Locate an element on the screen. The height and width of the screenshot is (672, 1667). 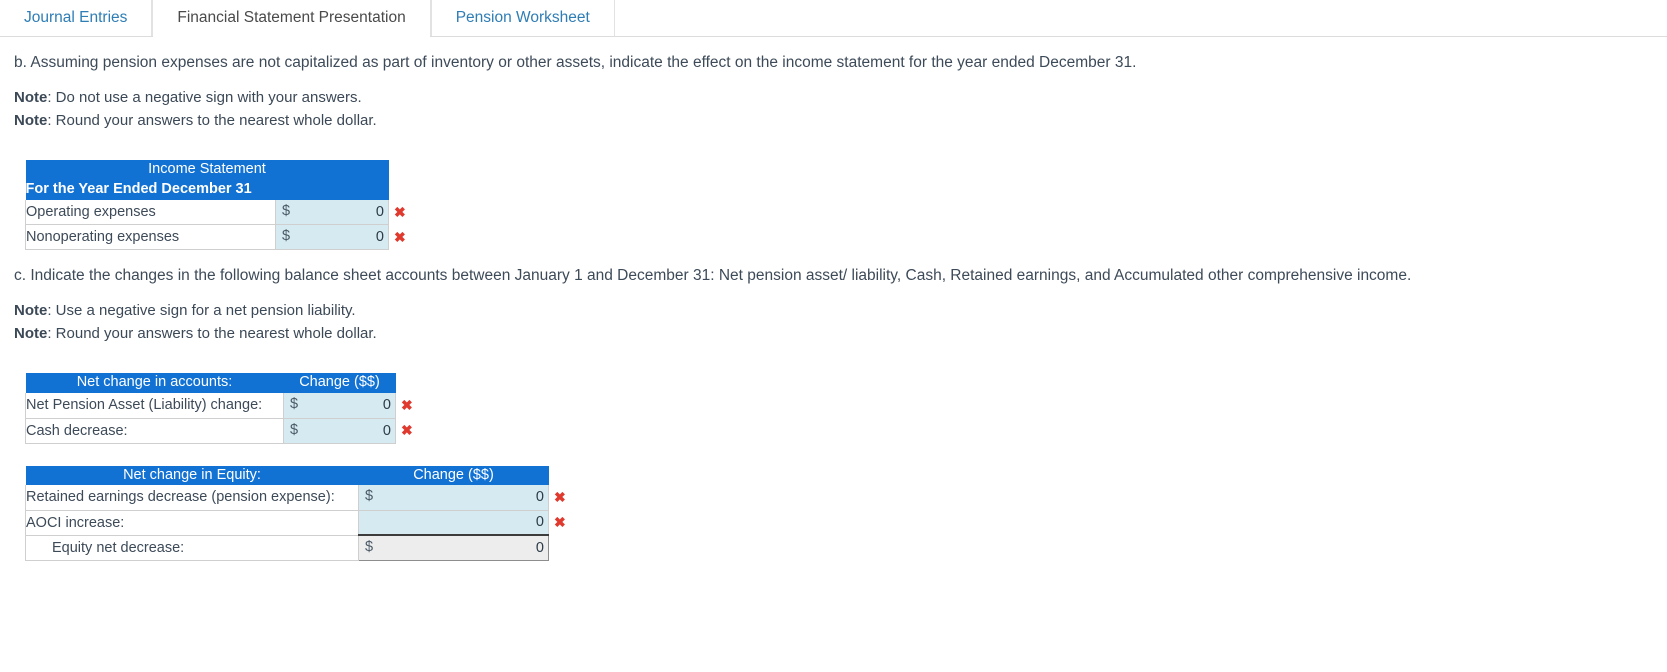
row-label-nonoperating-expenses: Nonoperating expenses is located at coordinates (150, 237).